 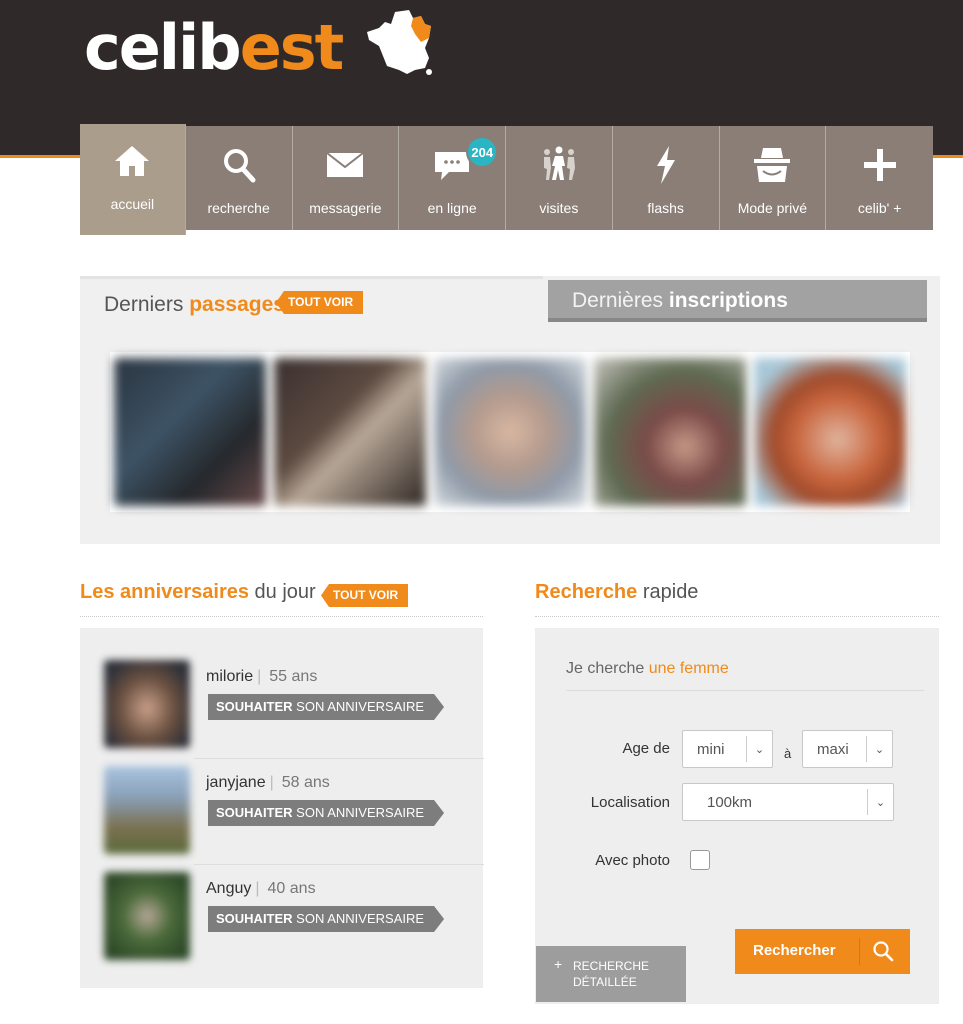 I want to click on plus-icon: +, so click(x=558, y=964).